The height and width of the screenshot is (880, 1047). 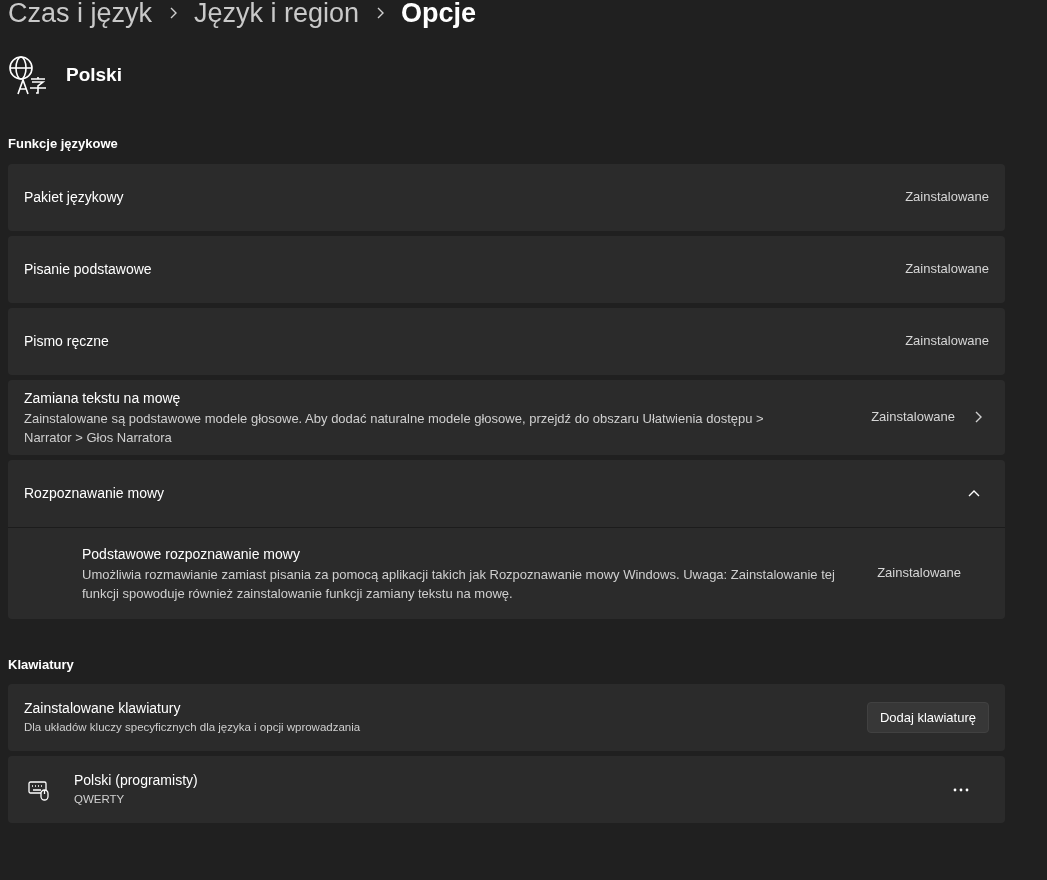 What do you see at coordinates (67, 341) in the screenshot?
I see `setting-title: Pismo ręczne` at bounding box center [67, 341].